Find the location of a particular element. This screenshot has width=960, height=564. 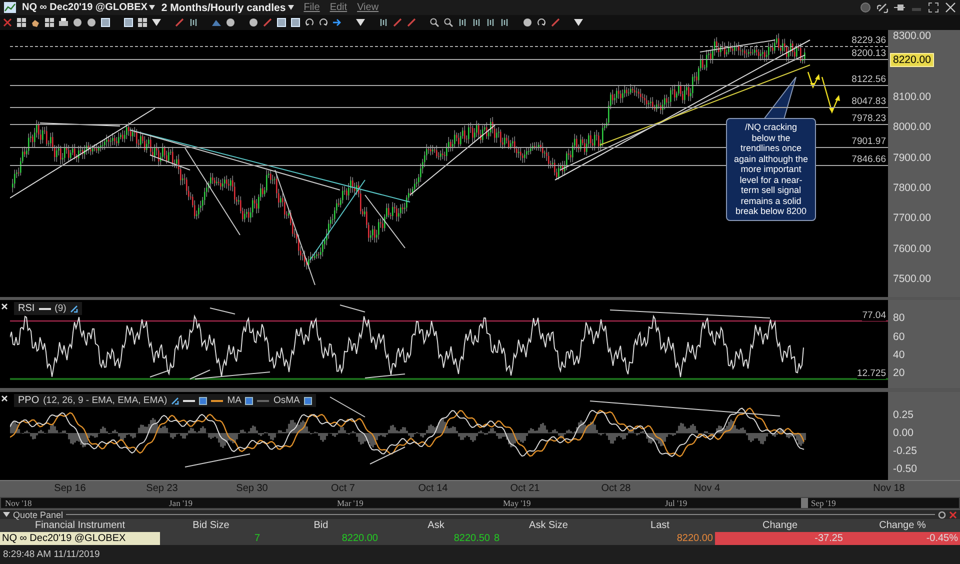

date-axis-label: Sep 30 is located at coordinates (252, 488).